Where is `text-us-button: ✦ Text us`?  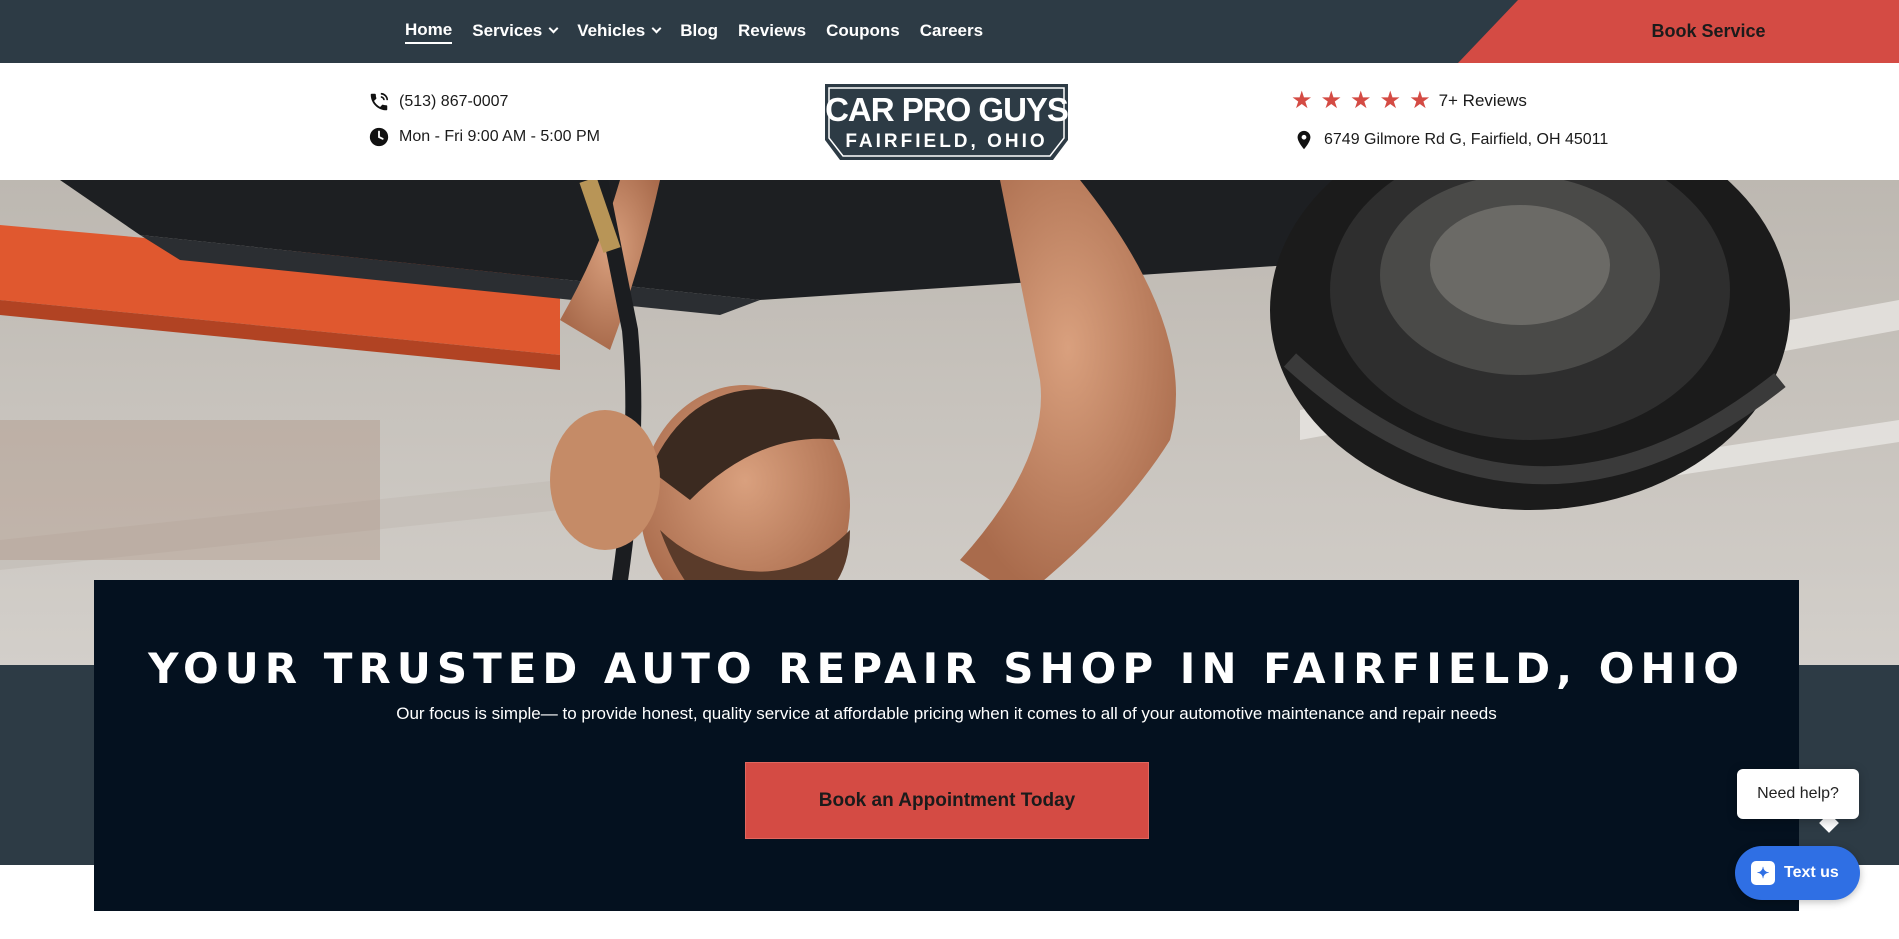
text-us-button: ✦ Text us is located at coordinates (1797, 873).